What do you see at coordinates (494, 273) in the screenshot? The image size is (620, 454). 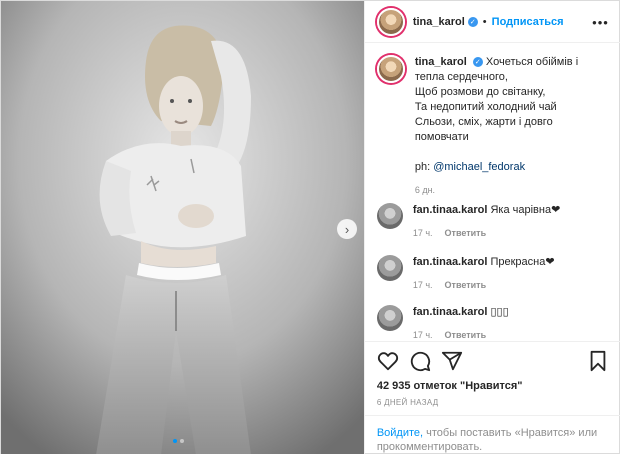 I see `comment-item: fan.tinaa.karol Прекрасна❤ 17 ч. Ответить` at bounding box center [494, 273].